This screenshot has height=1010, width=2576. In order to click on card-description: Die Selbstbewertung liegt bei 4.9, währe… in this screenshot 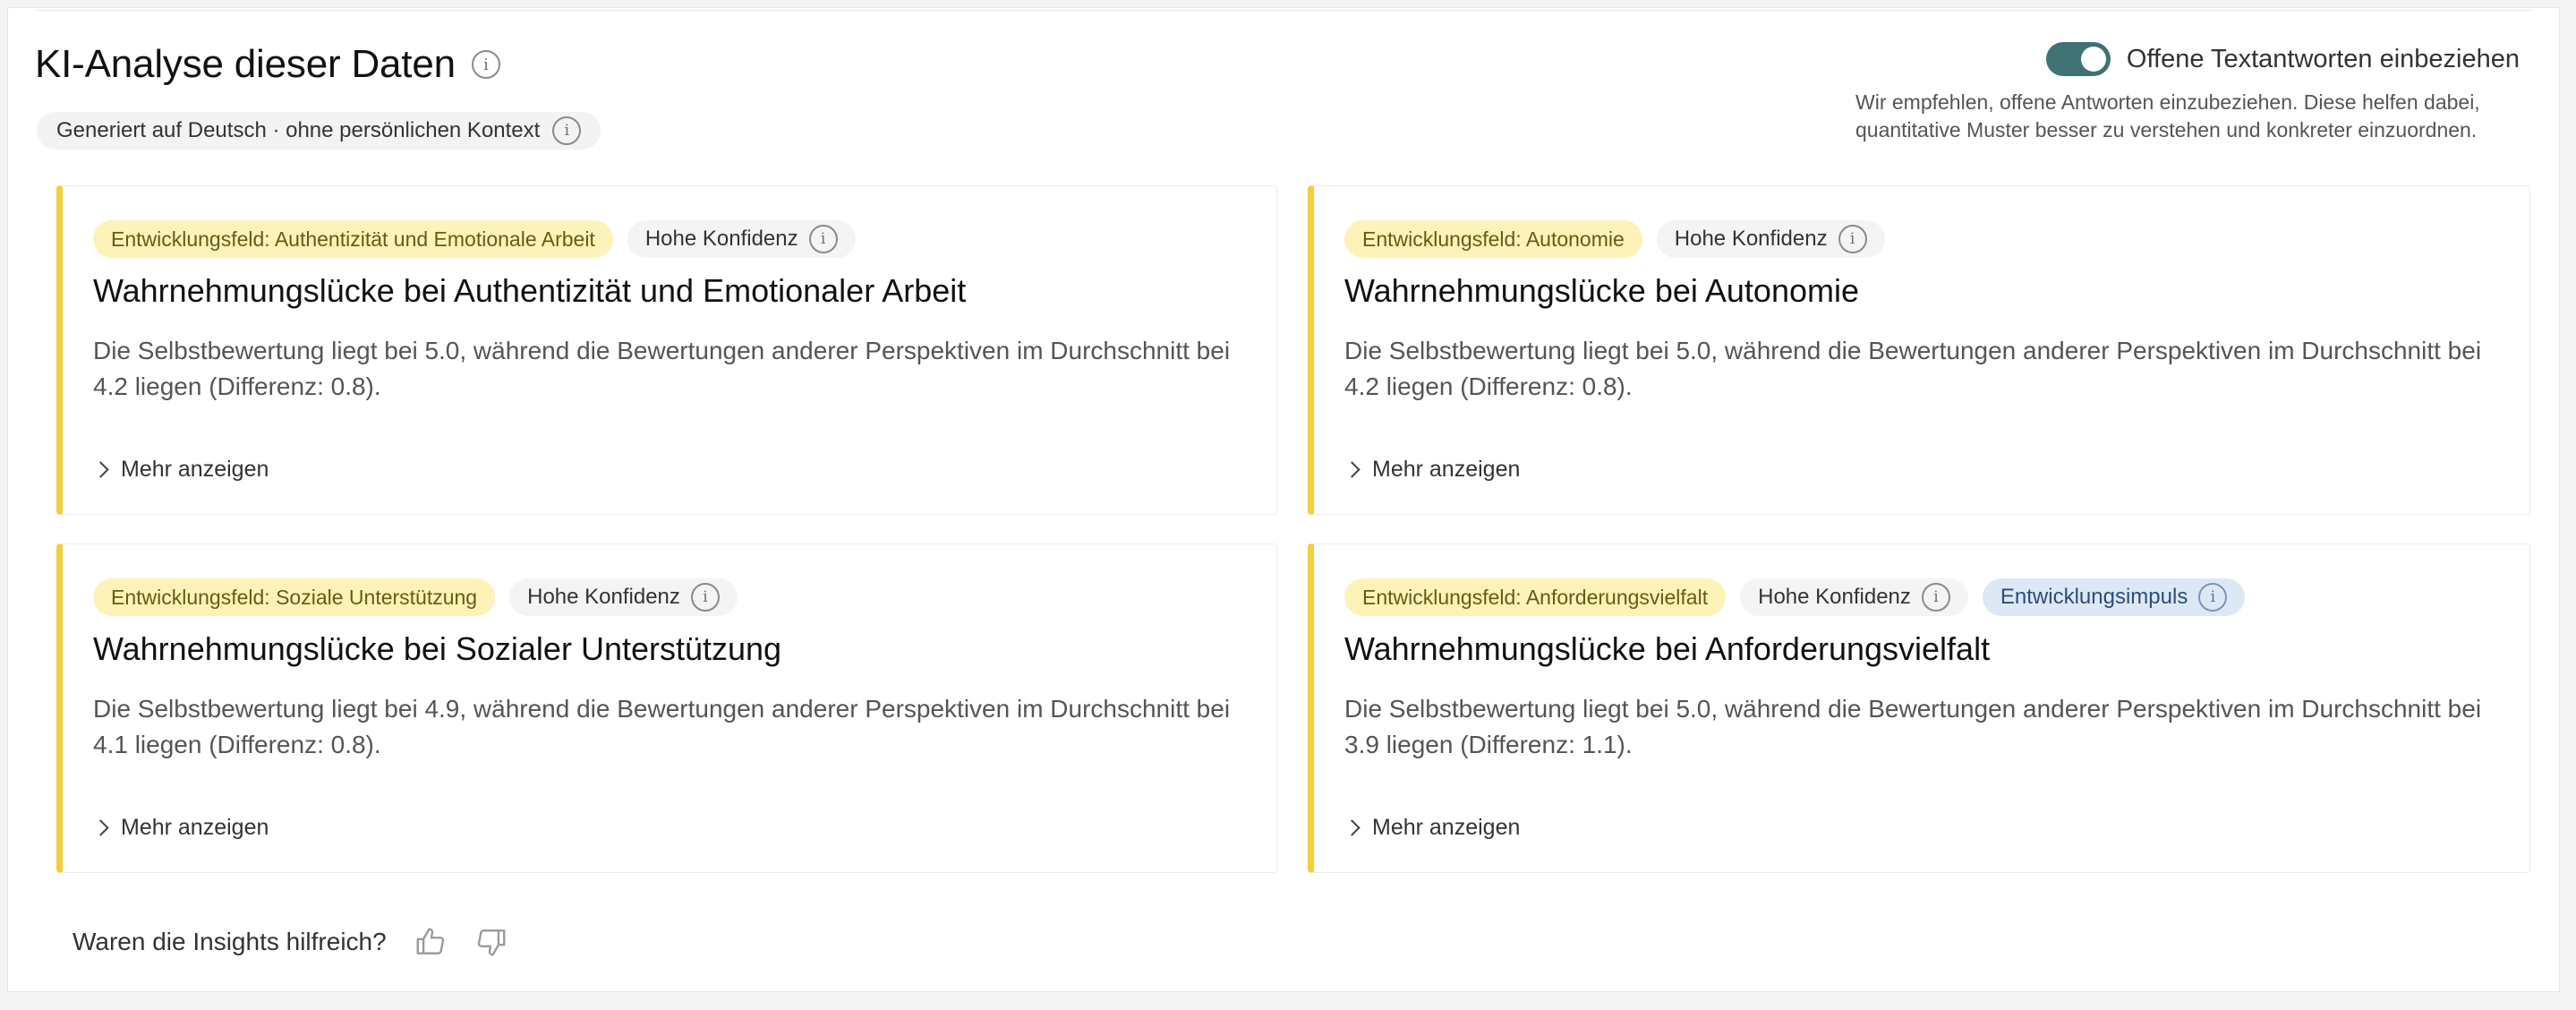, I will do `click(662, 727)`.